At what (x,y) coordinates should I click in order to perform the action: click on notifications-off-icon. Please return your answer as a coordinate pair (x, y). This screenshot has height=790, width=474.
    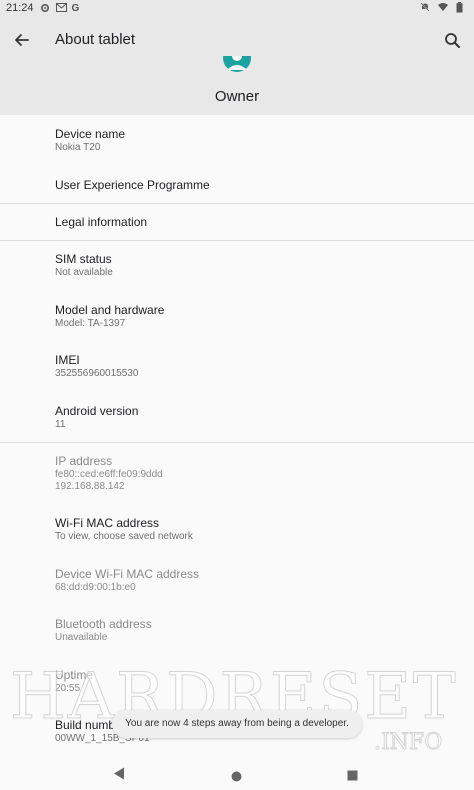
    Looking at the image, I should click on (425, 7).